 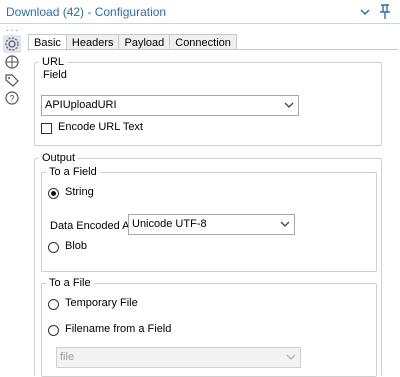 I want to click on to-field-legend: To a Field, so click(x=73, y=172).